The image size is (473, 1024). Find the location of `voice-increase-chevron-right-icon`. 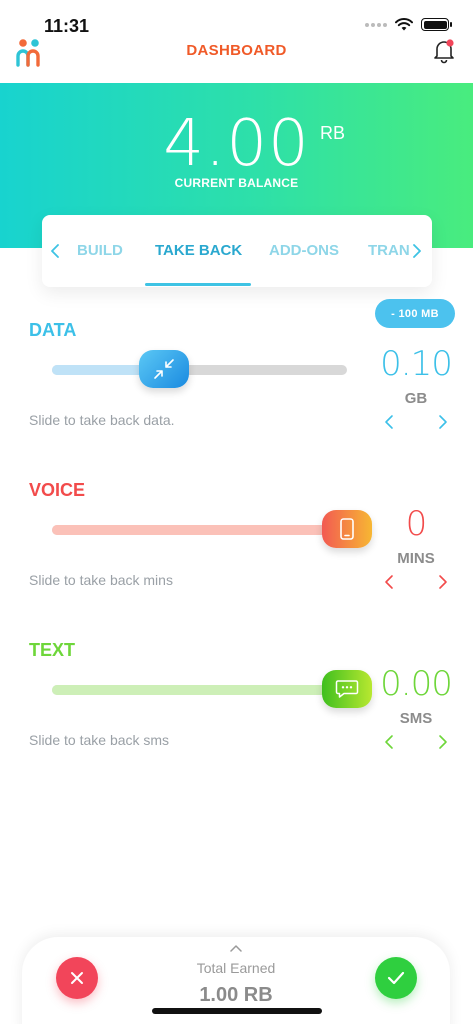

voice-increase-chevron-right-icon is located at coordinates (443, 582).